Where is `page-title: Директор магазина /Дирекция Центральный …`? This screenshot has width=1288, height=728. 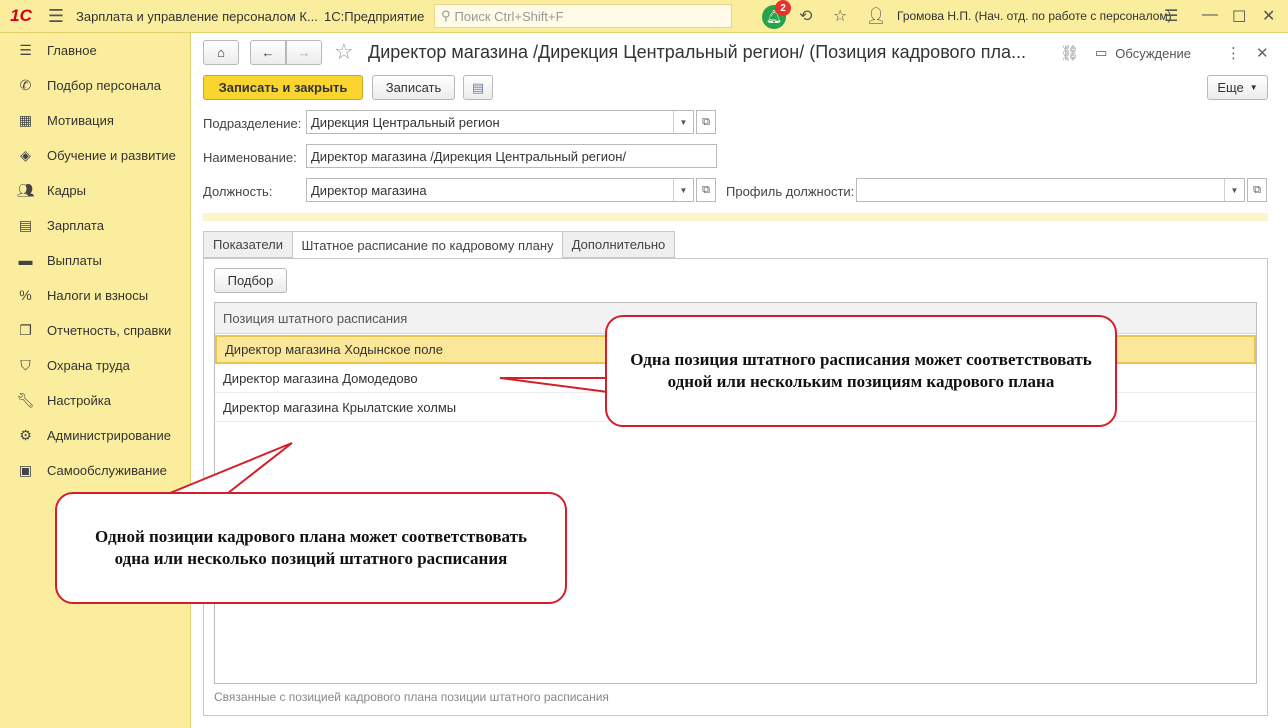
page-title: Директор магазина /Дирекция Центральный … is located at coordinates (697, 52).